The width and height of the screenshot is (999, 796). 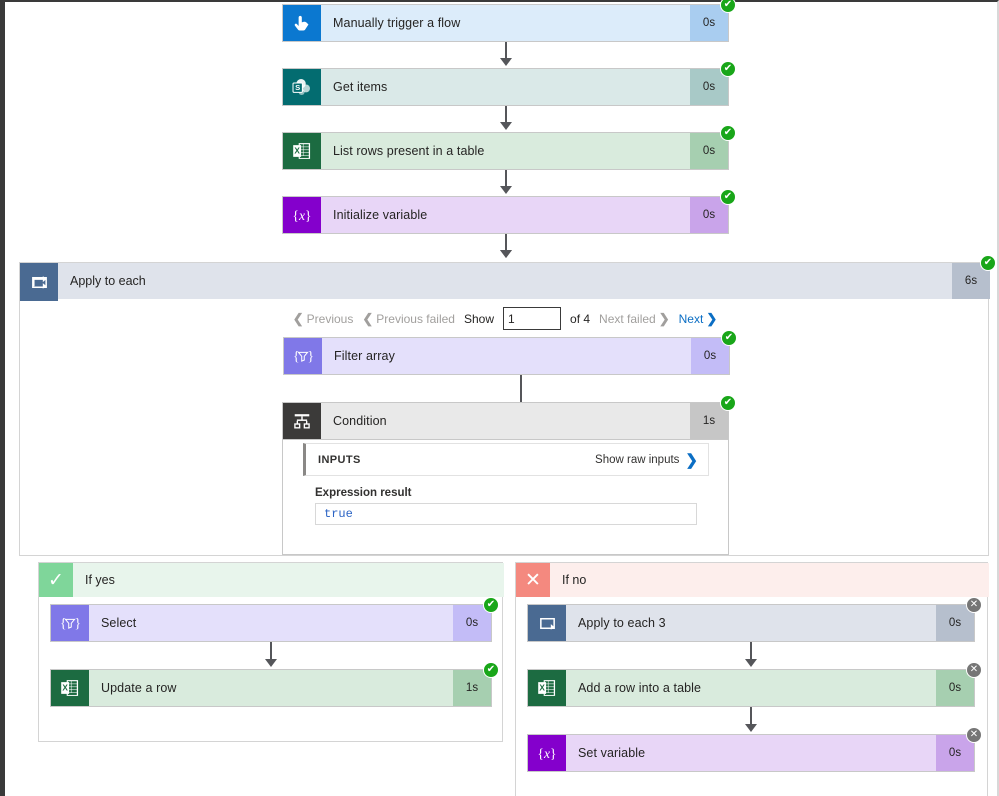 I want to click on condition-icon, so click(x=302, y=421).